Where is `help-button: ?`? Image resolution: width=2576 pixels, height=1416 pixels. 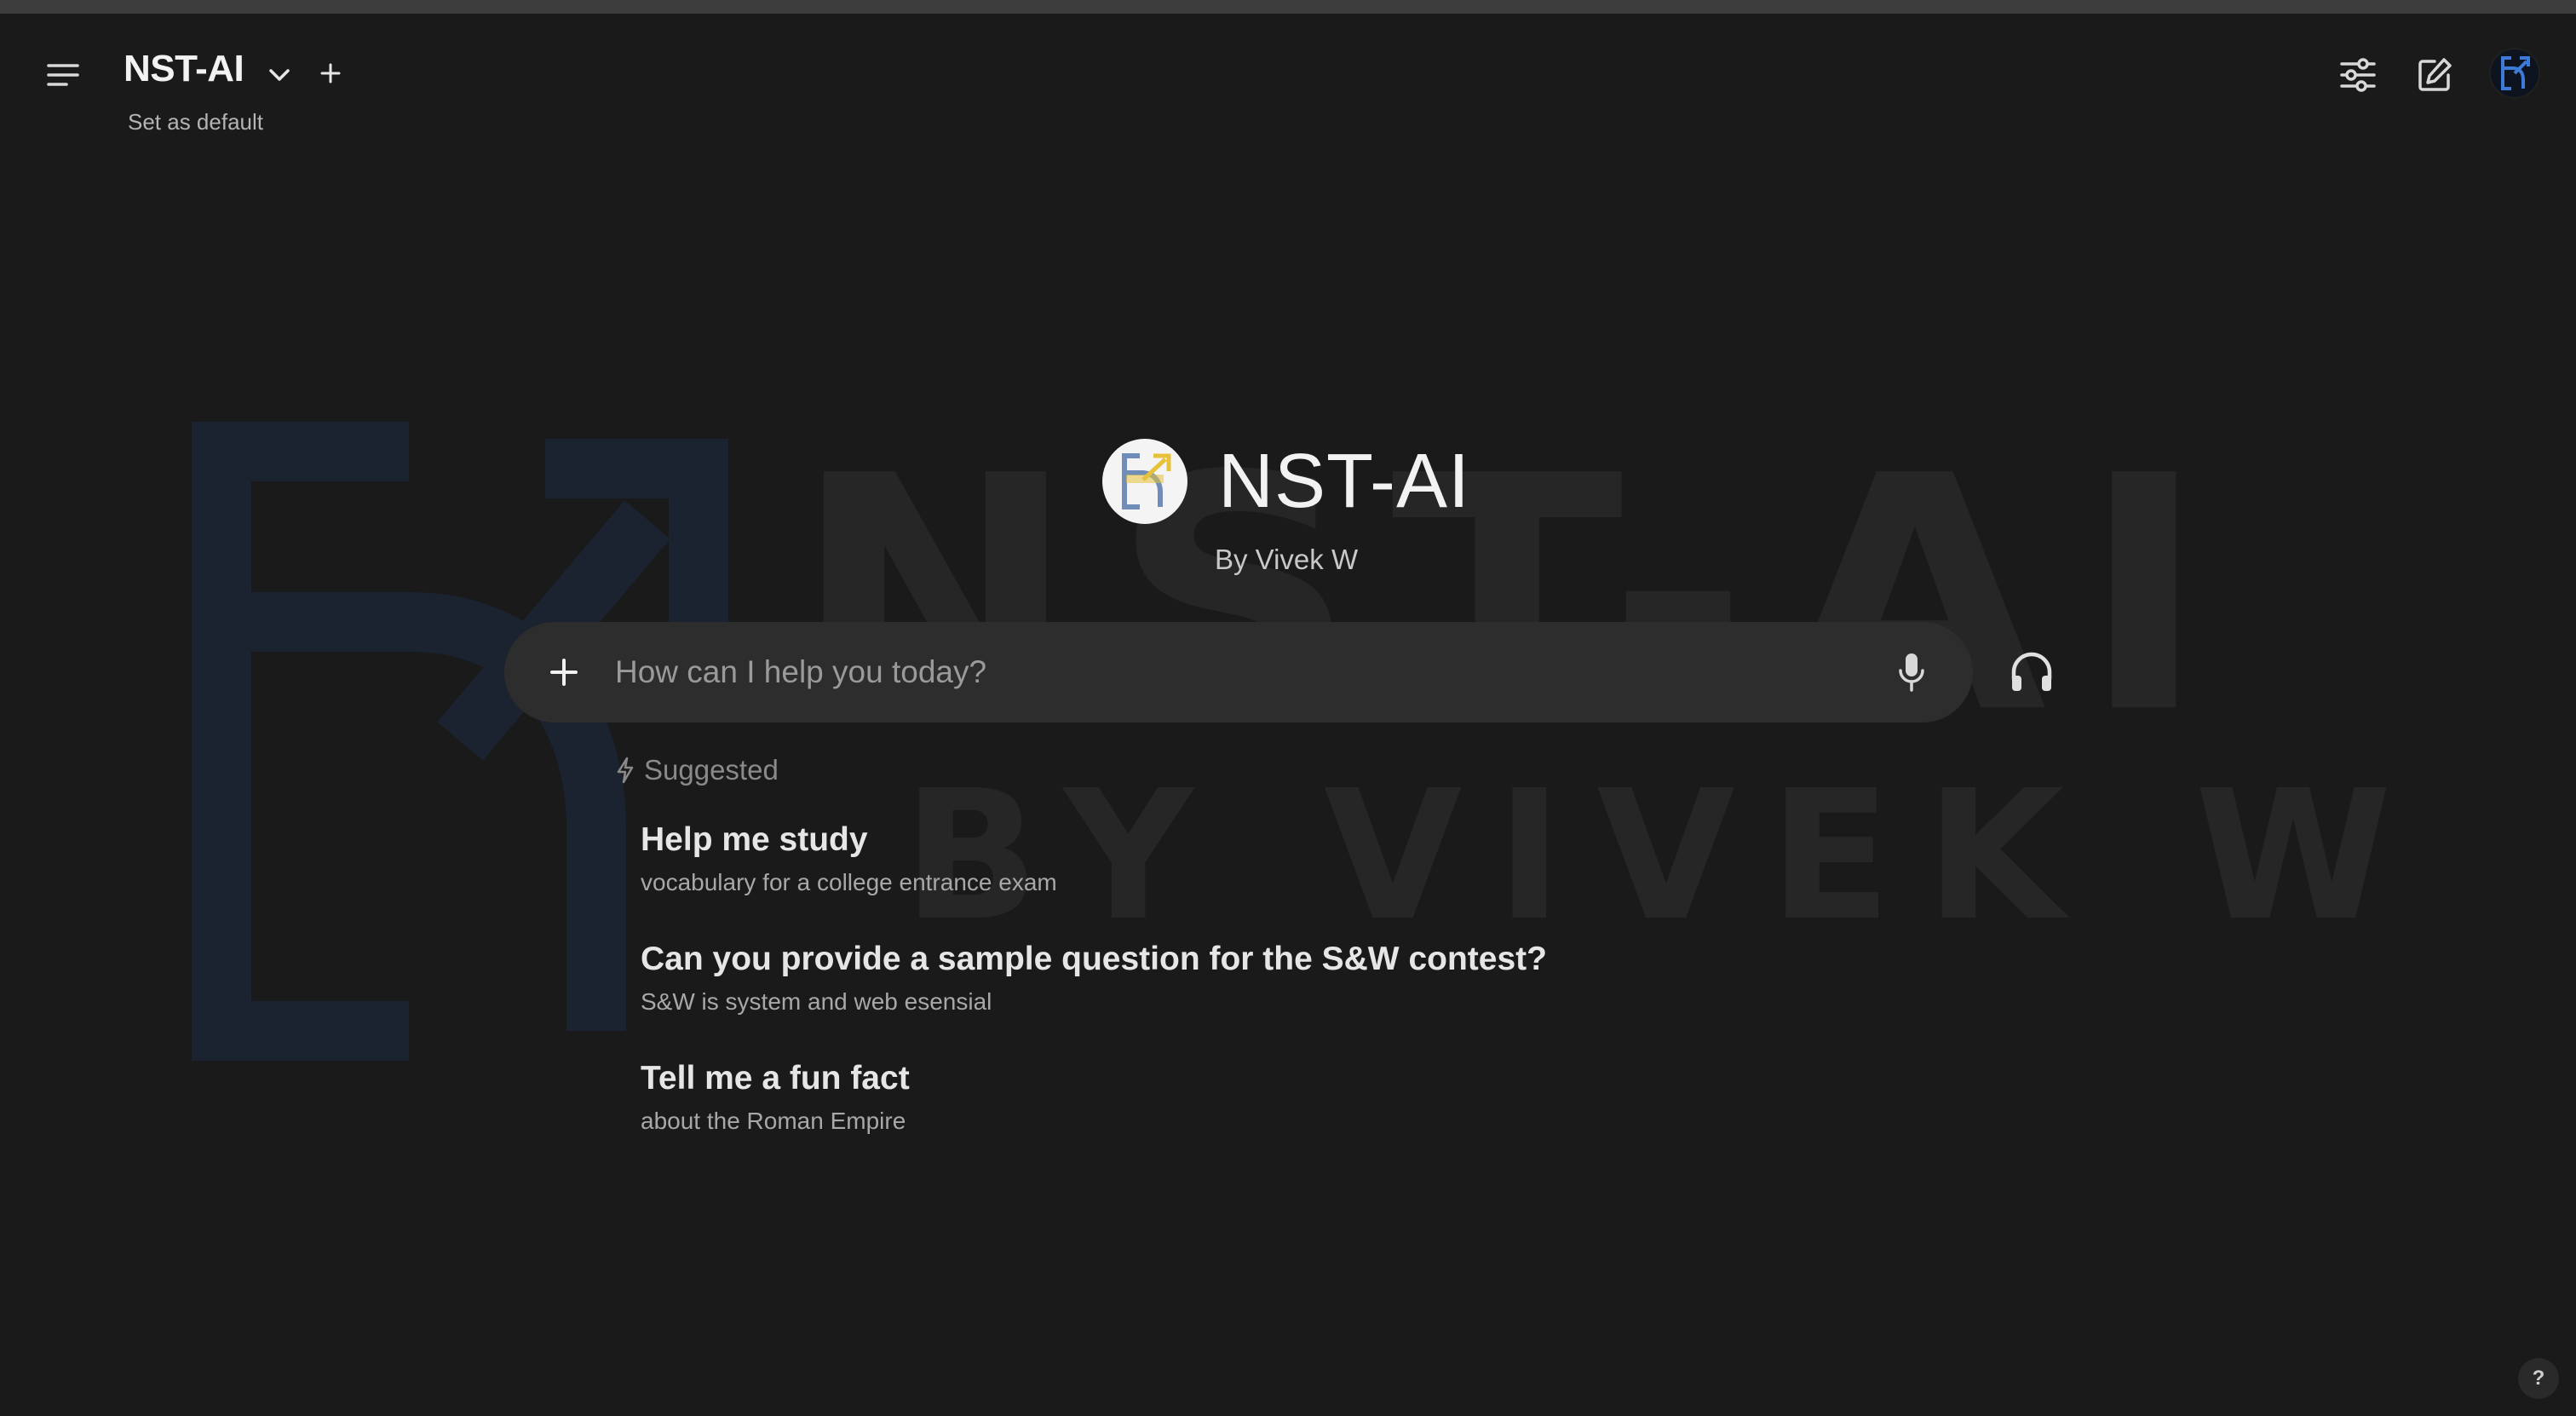
help-button: ? is located at coordinates (2539, 1378).